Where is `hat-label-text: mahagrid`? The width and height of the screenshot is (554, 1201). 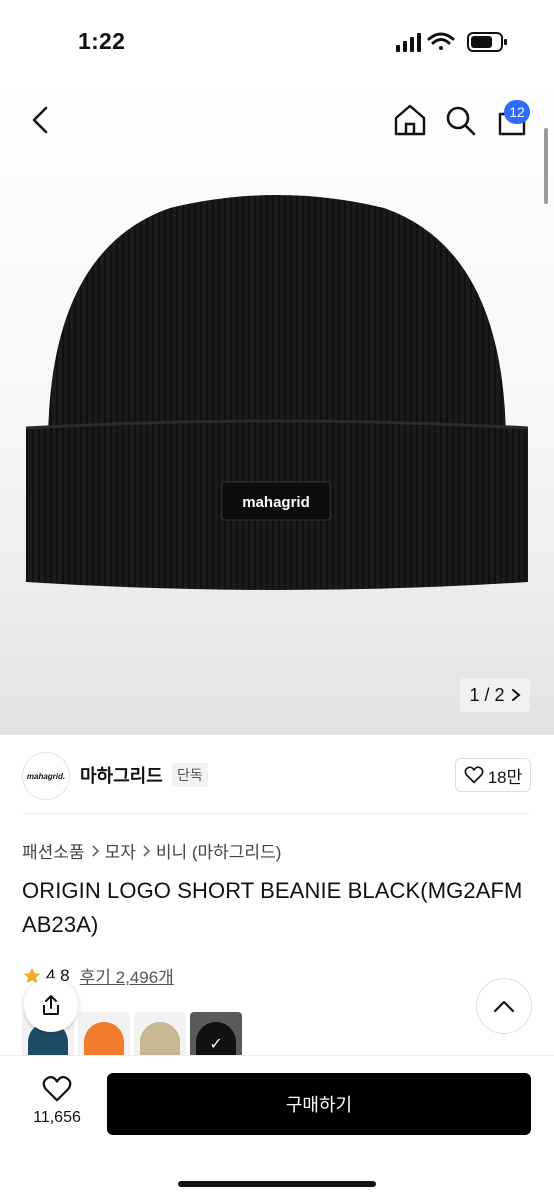 hat-label-text: mahagrid is located at coordinates (276, 502).